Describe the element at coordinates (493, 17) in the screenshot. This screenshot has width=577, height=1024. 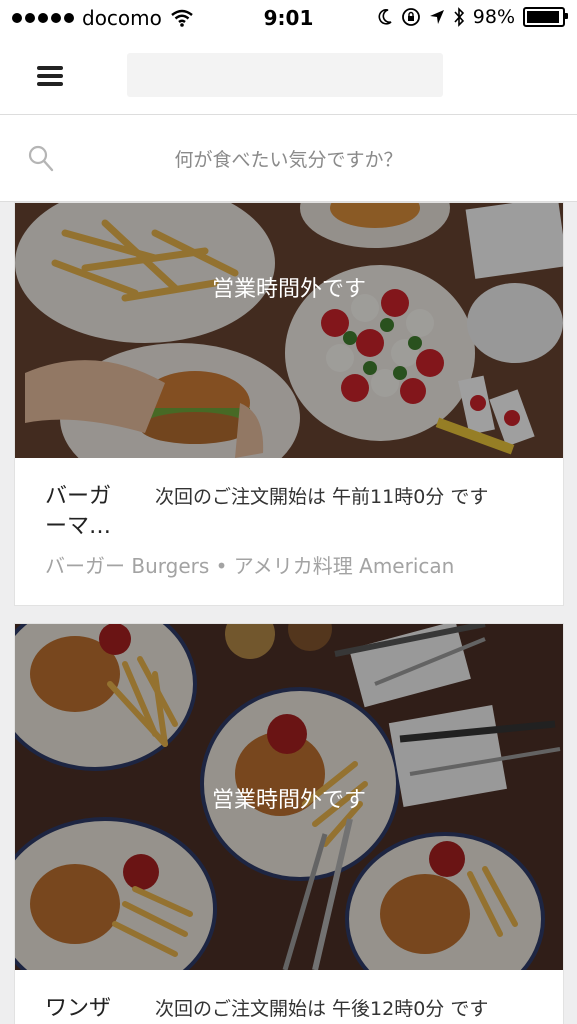
I see `battery-percent: 98%` at that location.